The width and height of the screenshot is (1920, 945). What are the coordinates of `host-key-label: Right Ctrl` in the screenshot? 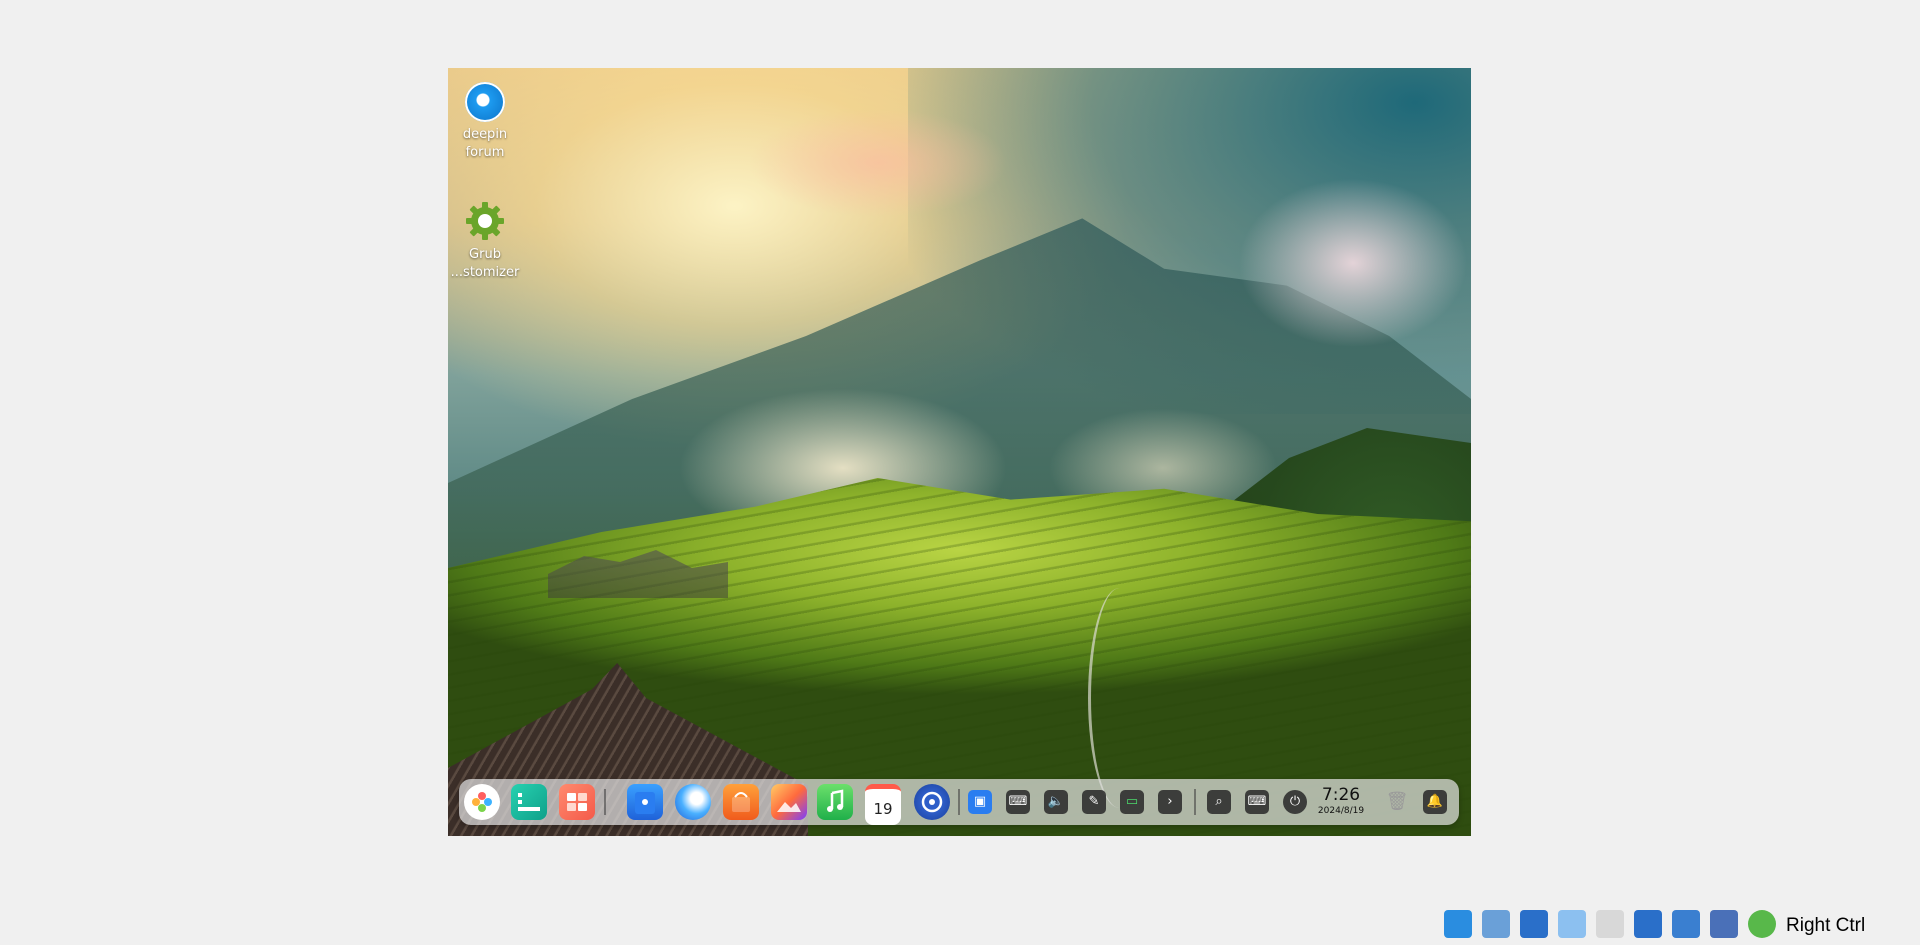 It's located at (1826, 925).